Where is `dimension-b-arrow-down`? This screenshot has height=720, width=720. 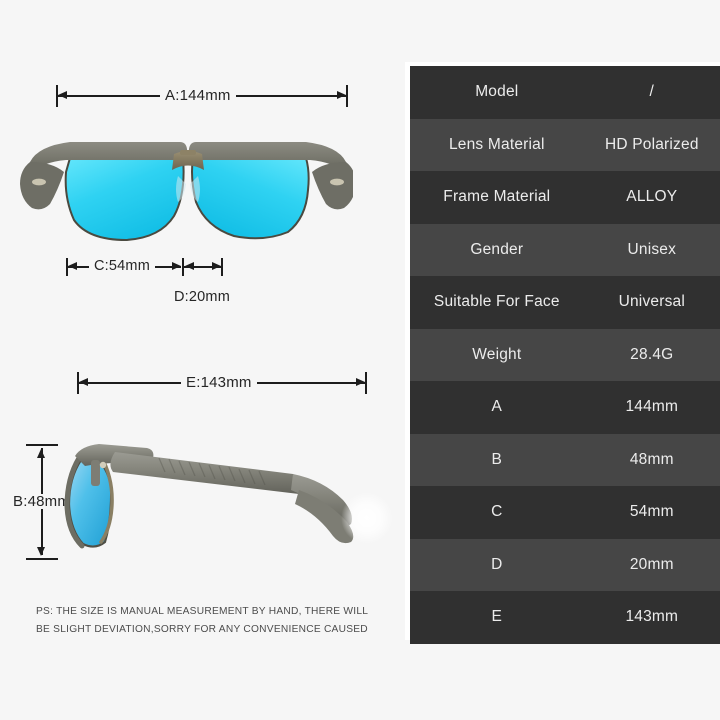
dimension-b-arrow-down is located at coordinates (41, 551).